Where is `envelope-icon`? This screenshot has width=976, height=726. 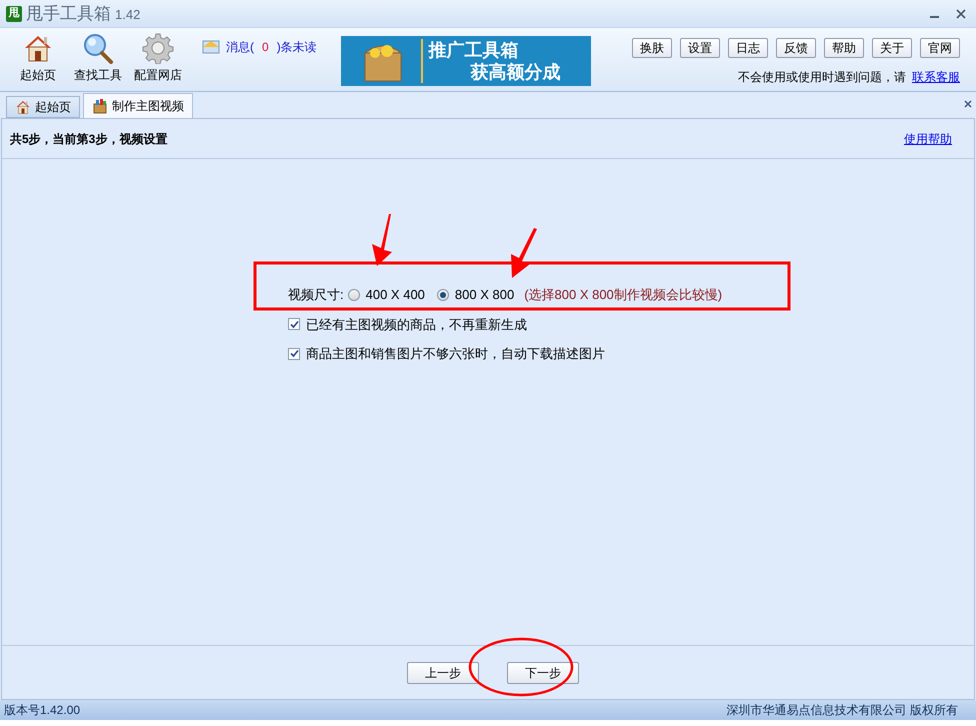 envelope-icon is located at coordinates (211, 47).